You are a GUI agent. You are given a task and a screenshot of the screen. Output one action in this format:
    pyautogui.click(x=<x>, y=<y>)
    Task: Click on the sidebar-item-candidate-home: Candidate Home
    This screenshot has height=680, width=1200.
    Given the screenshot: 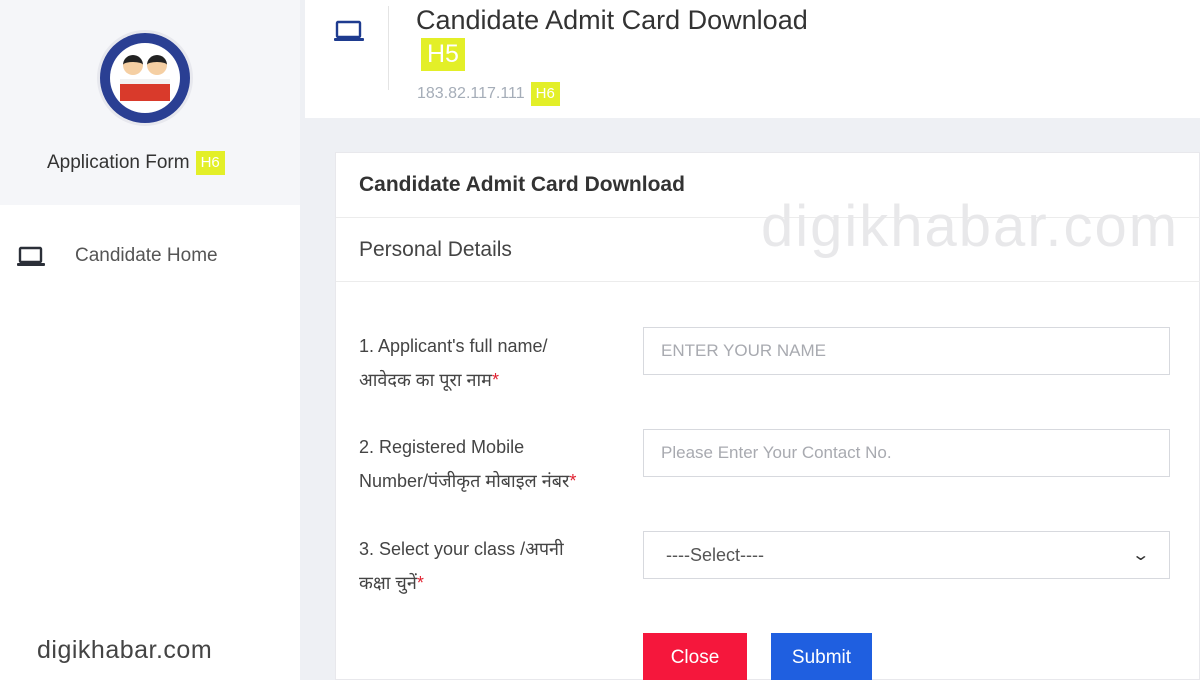 What is the action you would take?
    pyautogui.click(x=150, y=256)
    